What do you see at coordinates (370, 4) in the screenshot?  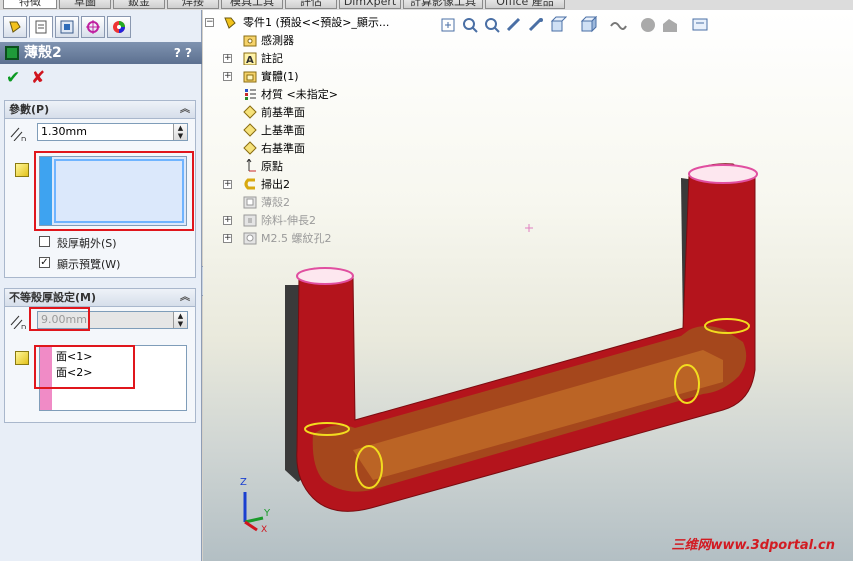 I see `tab-dimxpert: DimXpert` at bounding box center [370, 4].